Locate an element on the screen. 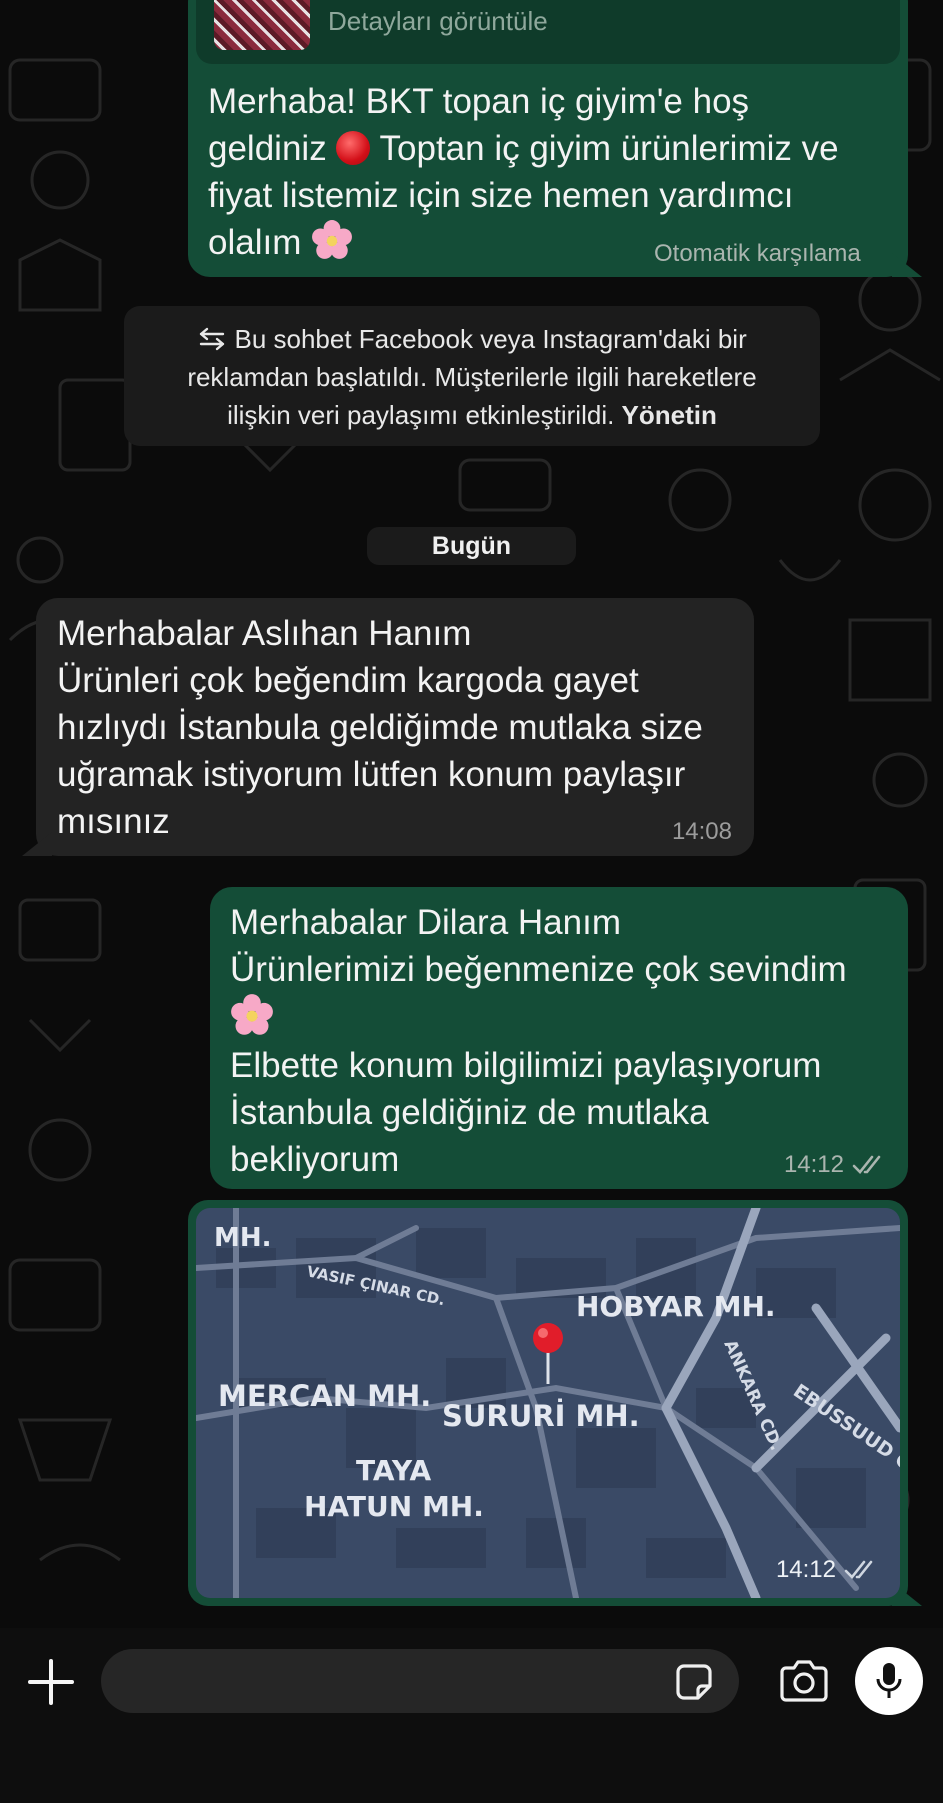 This screenshot has height=1803, width=943. reply-time: 14:12 is located at coordinates (813, 1164).